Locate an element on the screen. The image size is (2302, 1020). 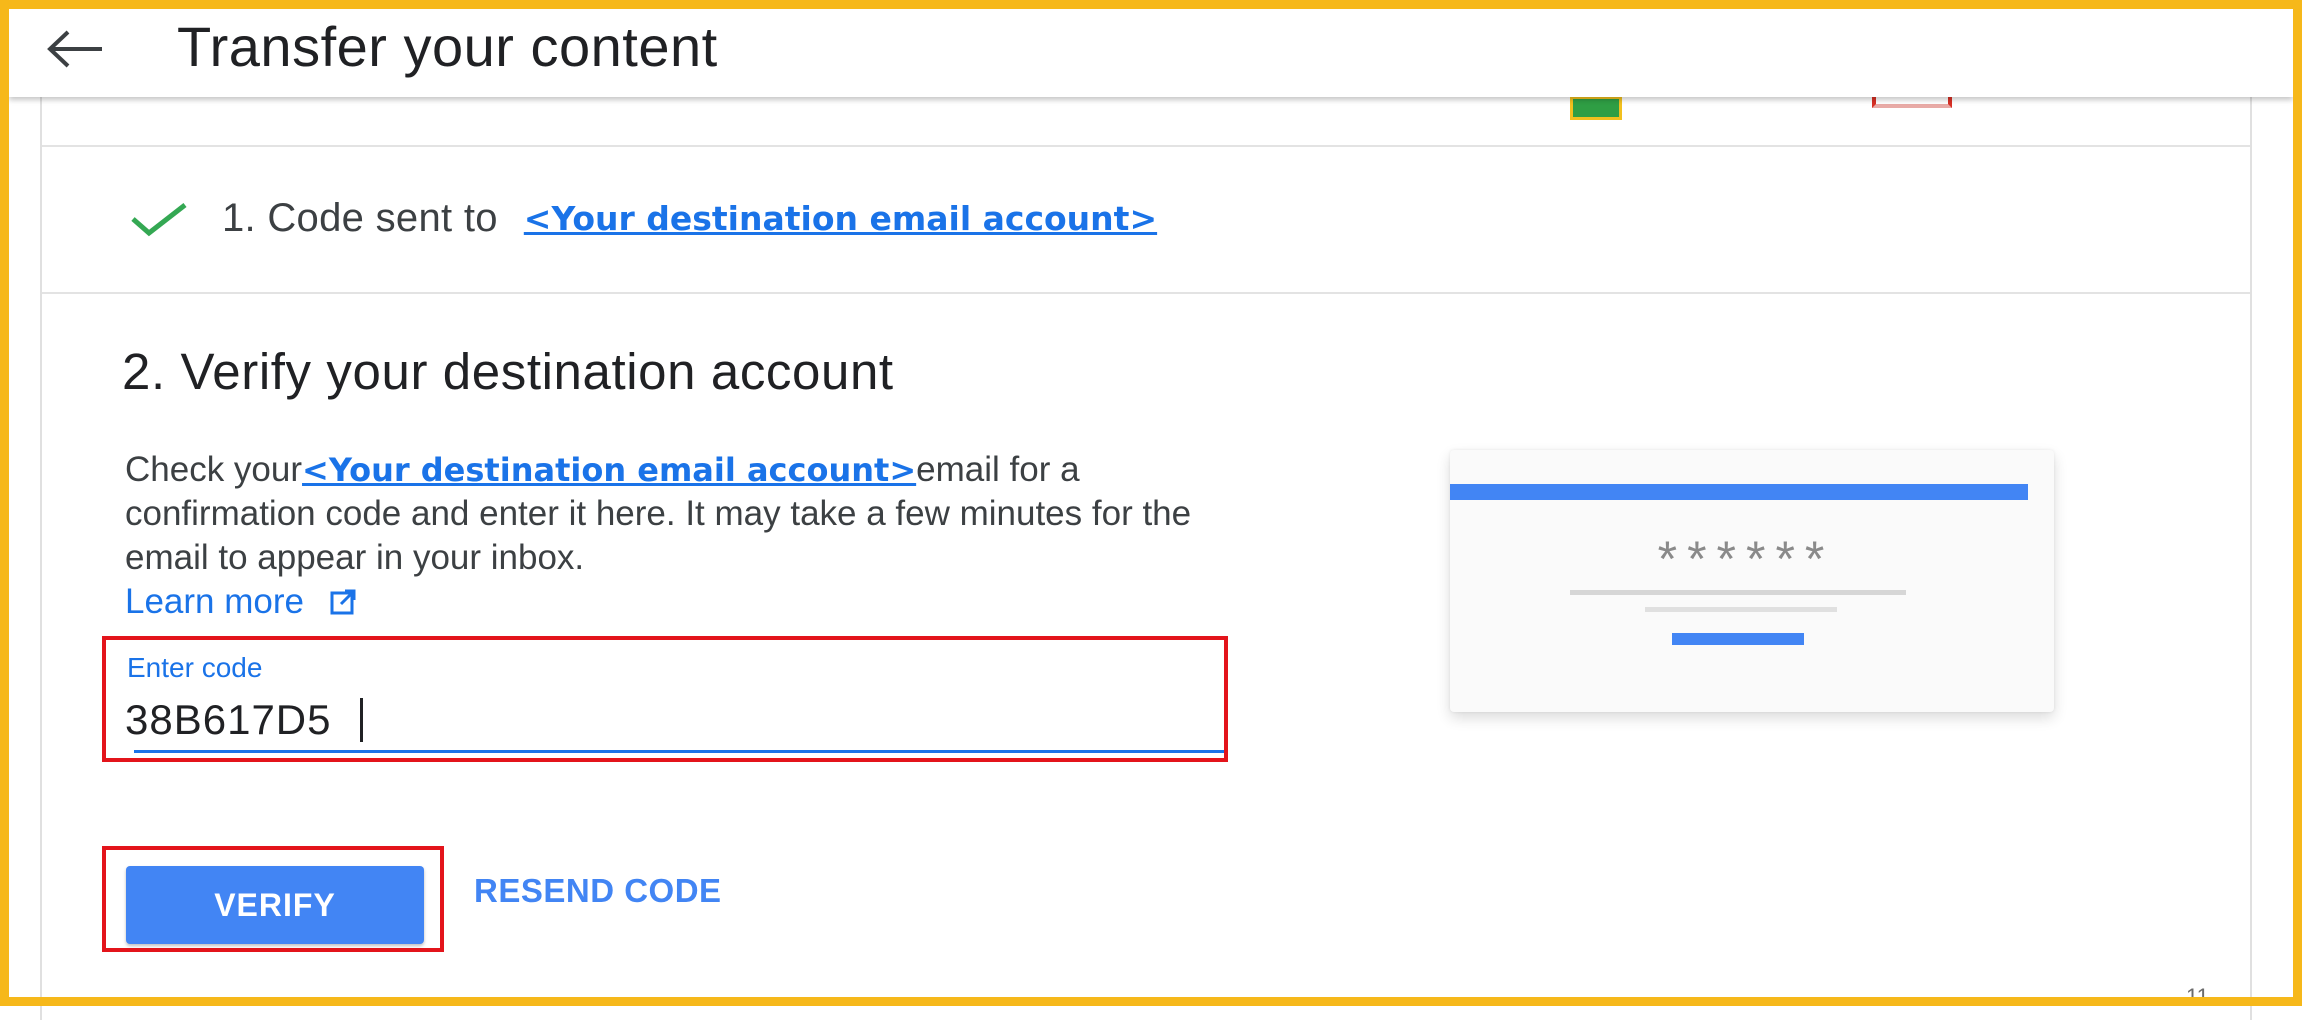
arrow-left-icon is located at coordinates (74, 49).